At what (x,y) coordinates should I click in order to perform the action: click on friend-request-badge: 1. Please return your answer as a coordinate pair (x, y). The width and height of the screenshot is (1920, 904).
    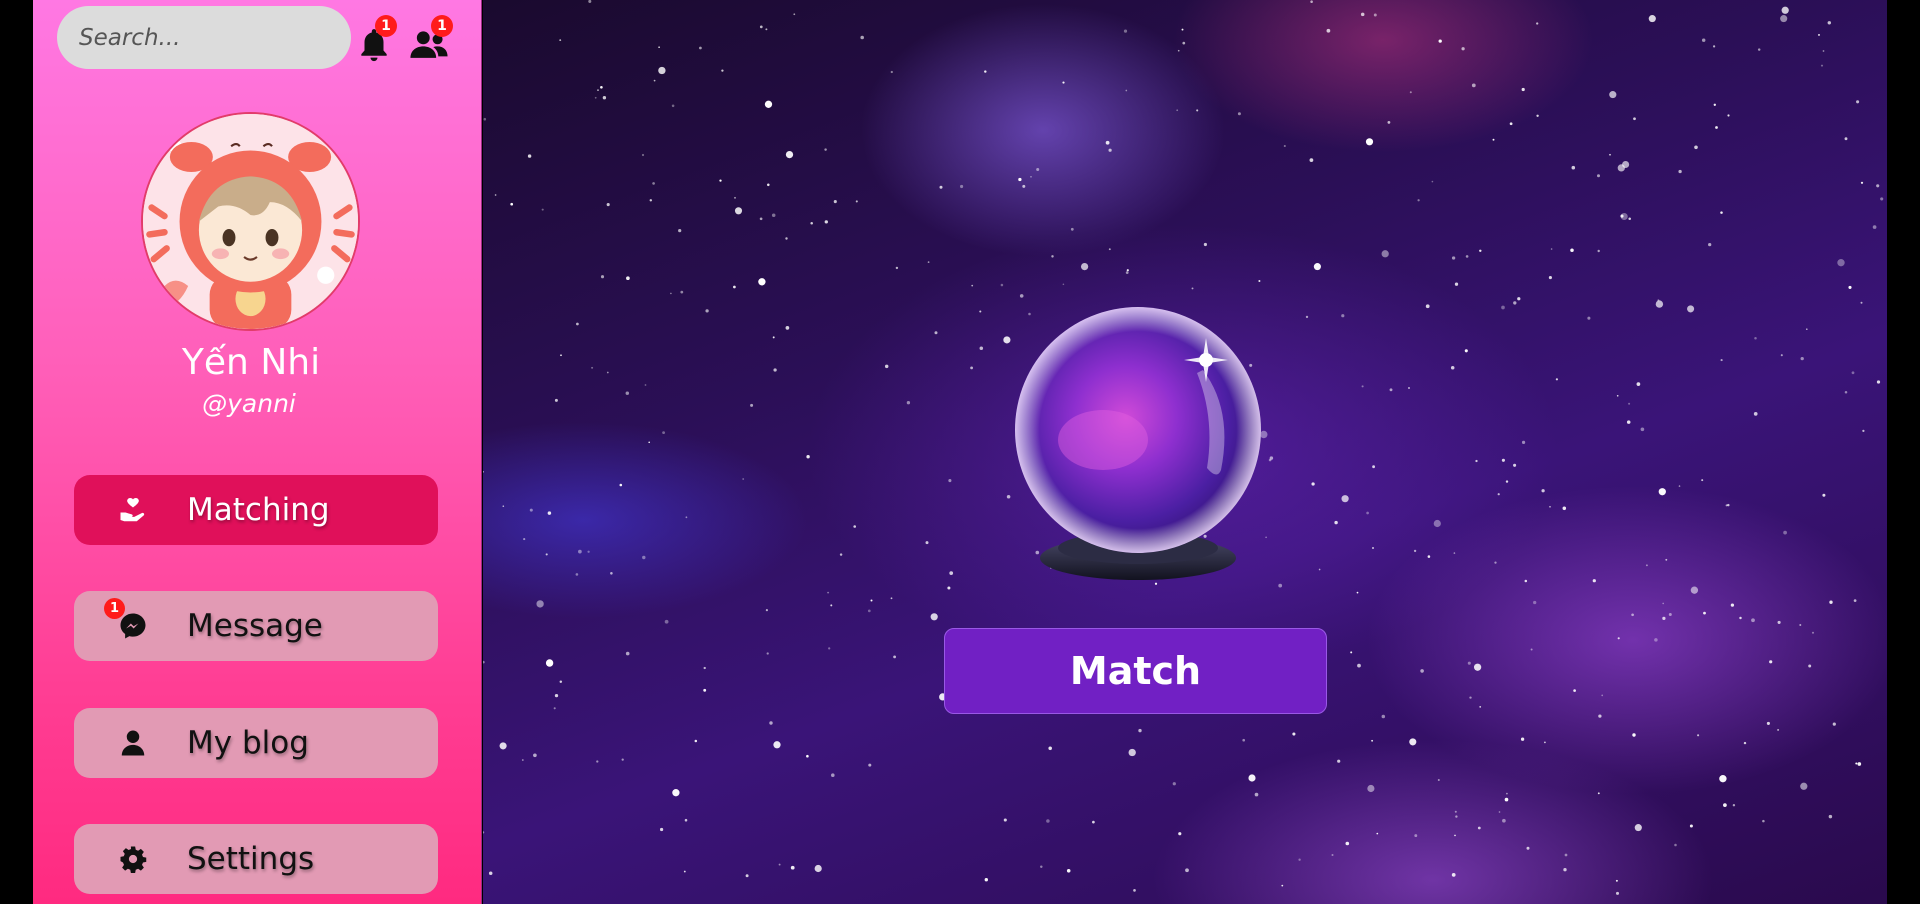
    Looking at the image, I should click on (442, 26).